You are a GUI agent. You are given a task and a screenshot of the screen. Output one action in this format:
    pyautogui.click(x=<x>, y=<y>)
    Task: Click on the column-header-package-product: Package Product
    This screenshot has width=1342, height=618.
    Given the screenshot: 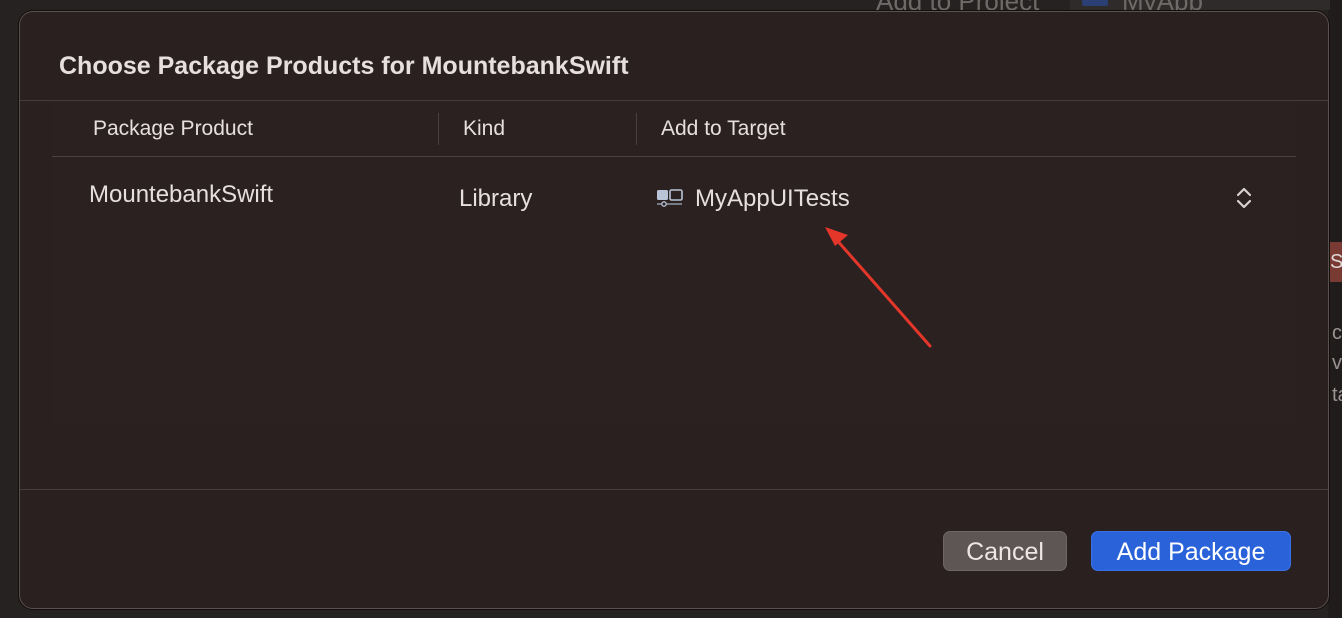 What is the action you would take?
    pyautogui.click(x=173, y=129)
    